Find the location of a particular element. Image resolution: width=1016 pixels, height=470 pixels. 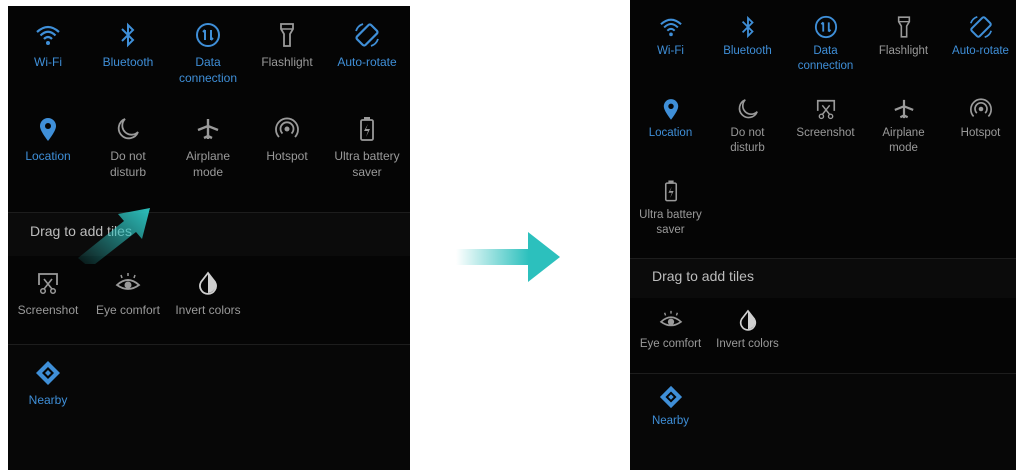

drag-to-add-tiles-label: Drag to add tiles is located at coordinates (703, 276).